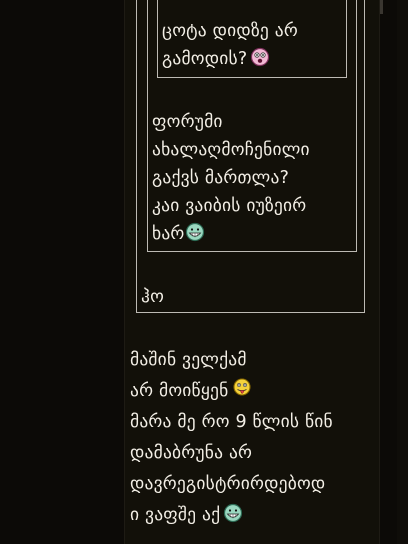 The width and height of the screenshot is (408, 544). I want to click on outer-quote-text: ჰო, so click(153, 297).